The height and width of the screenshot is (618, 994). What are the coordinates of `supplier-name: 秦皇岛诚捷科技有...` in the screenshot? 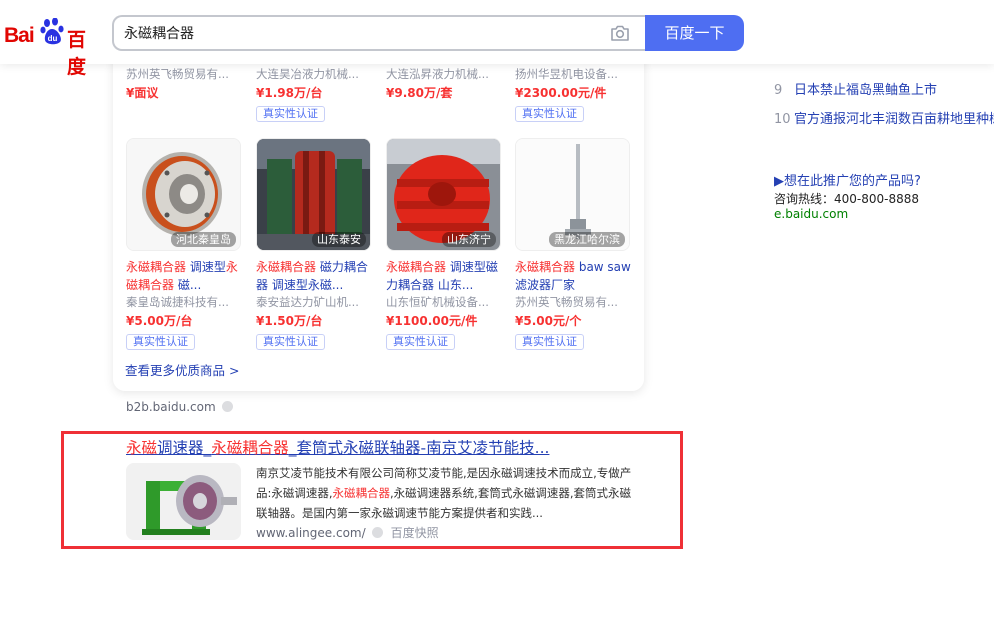 It's located at (177, 302).